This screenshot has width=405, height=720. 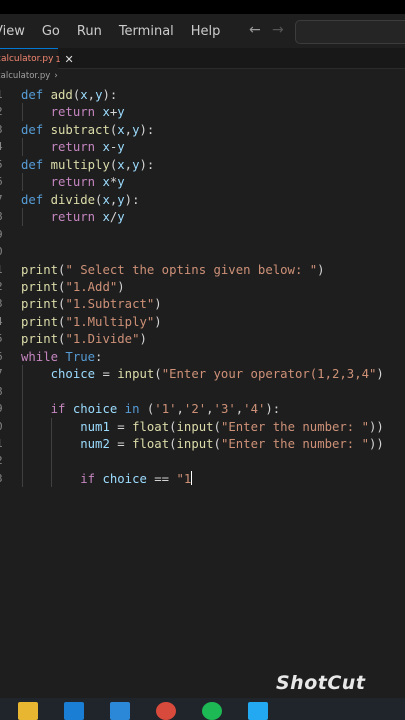 What do you see at coordinates (202, 112) in the screenshot?
I see `code-line: 2 return x+y` at bounding box center [202, 112].